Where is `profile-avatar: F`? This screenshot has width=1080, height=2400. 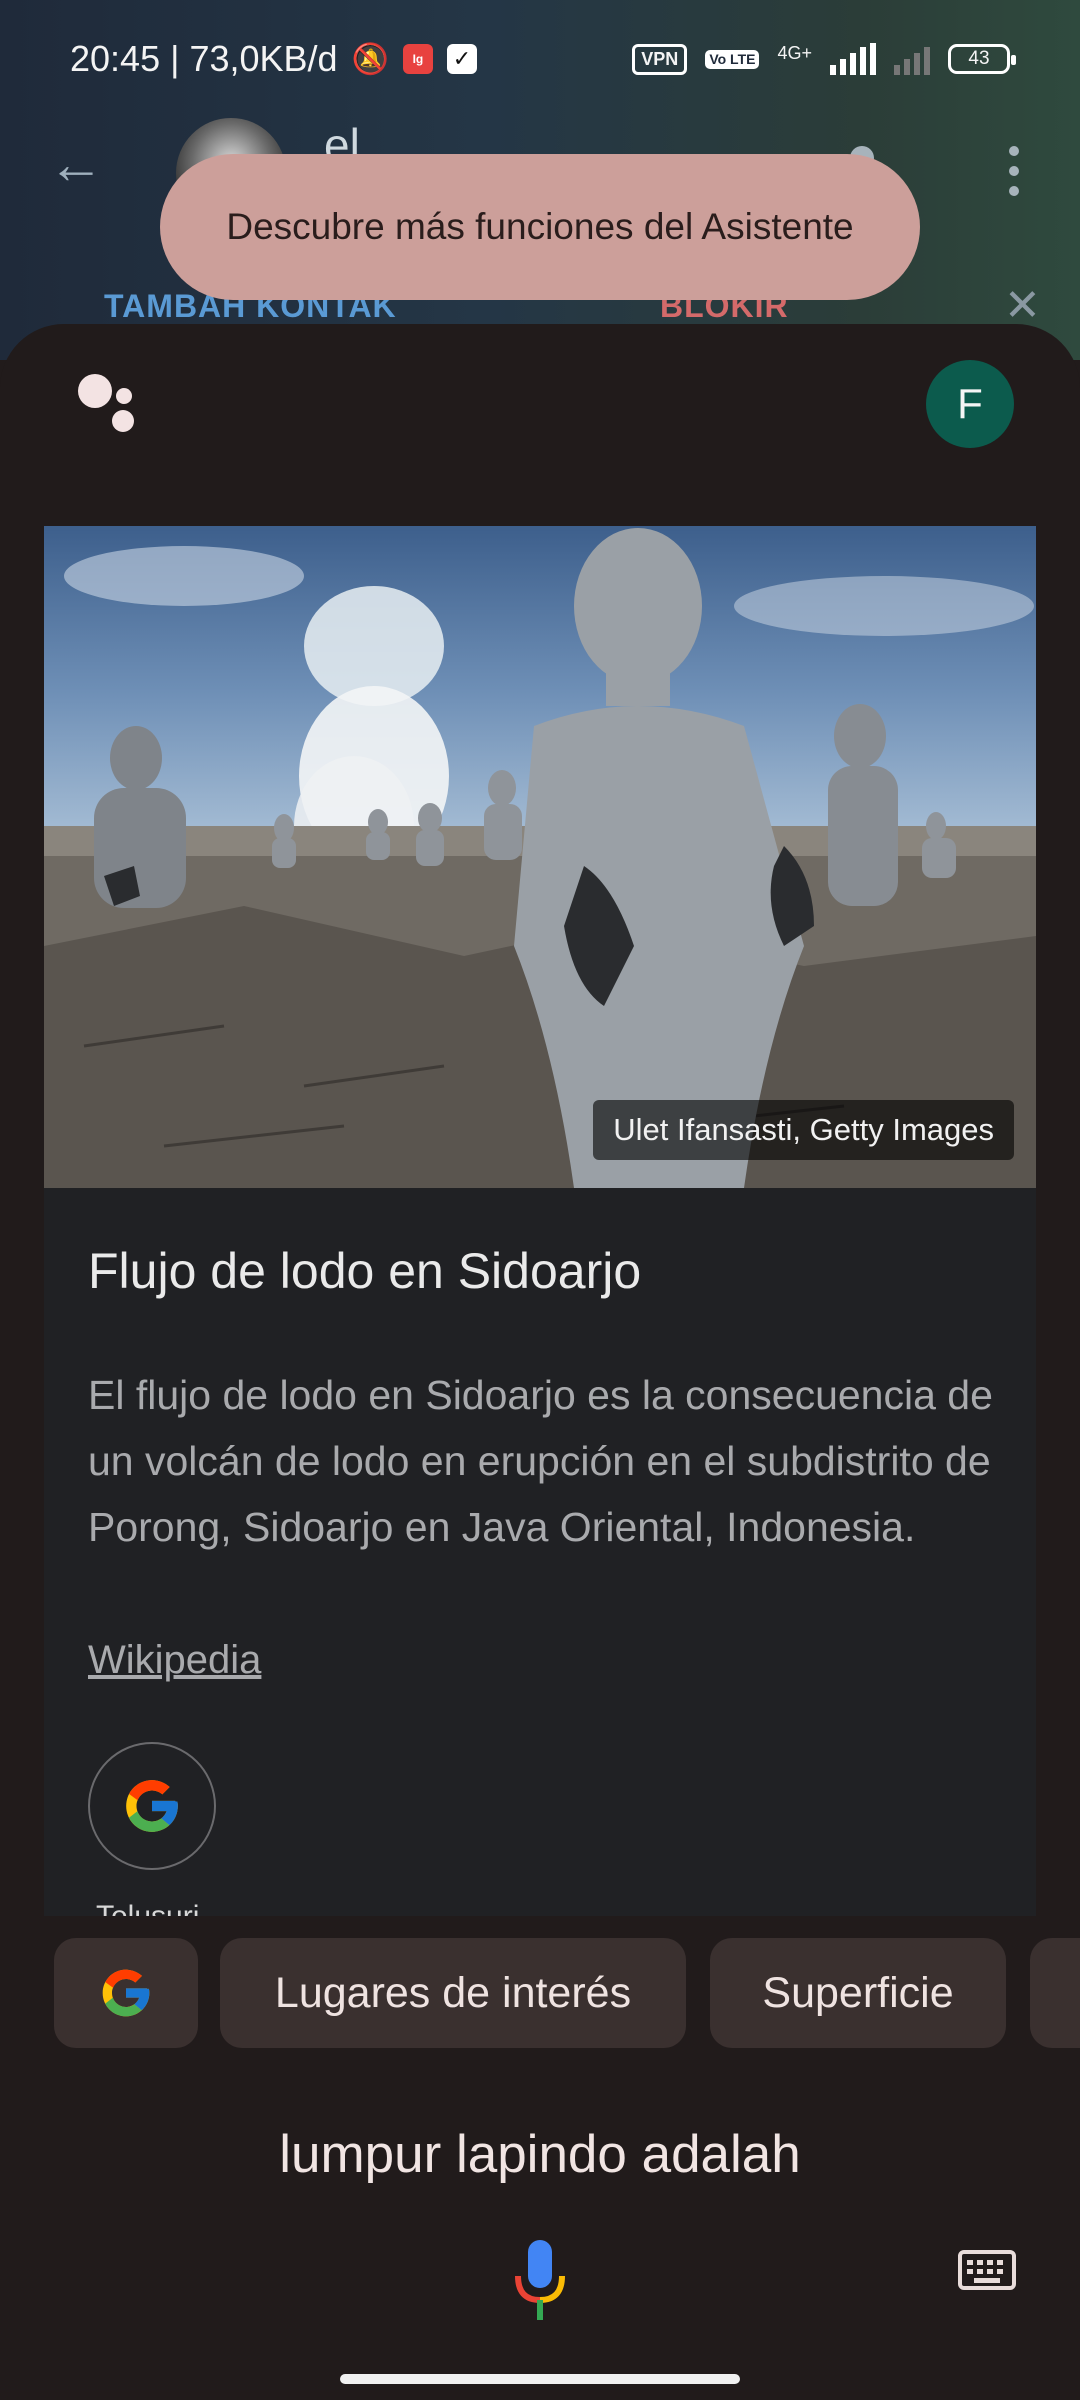 profile-avatar: F is located at coordinates (970, 404).